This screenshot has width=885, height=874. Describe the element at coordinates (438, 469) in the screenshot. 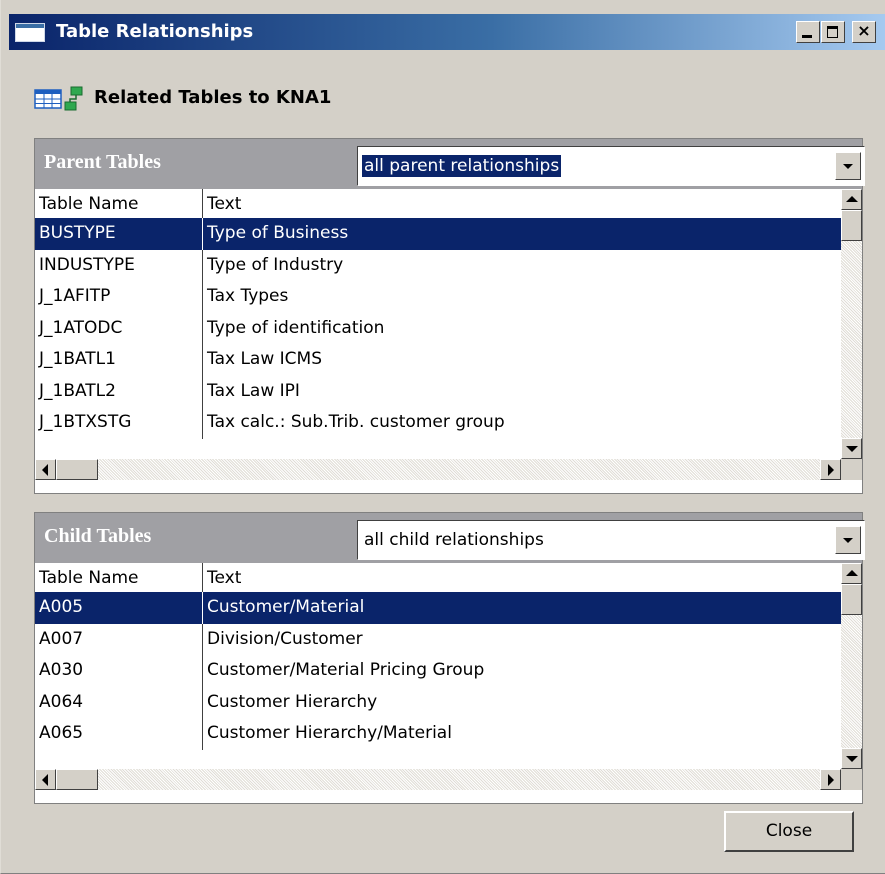

I see `parent-horizontal-scrollbar` at that location.